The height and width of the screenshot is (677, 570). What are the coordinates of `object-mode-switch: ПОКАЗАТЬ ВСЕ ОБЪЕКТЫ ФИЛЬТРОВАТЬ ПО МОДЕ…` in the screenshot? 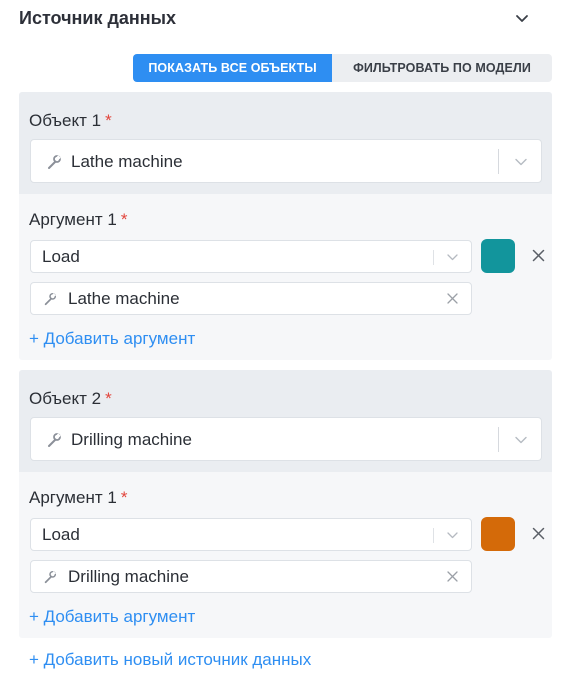 It's located at (342, 68).